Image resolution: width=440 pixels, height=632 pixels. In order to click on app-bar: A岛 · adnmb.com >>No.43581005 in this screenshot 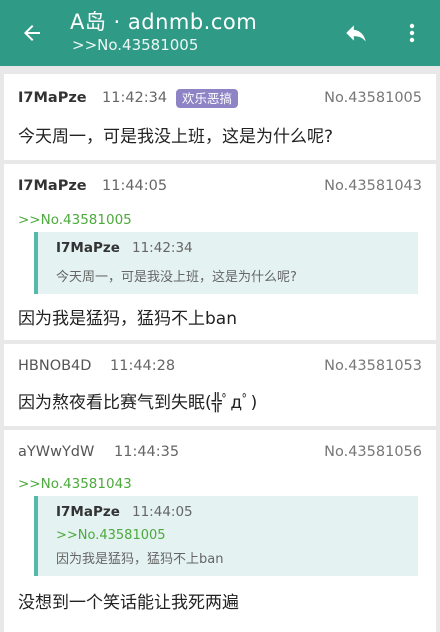, I will do `click(220, 33)`.